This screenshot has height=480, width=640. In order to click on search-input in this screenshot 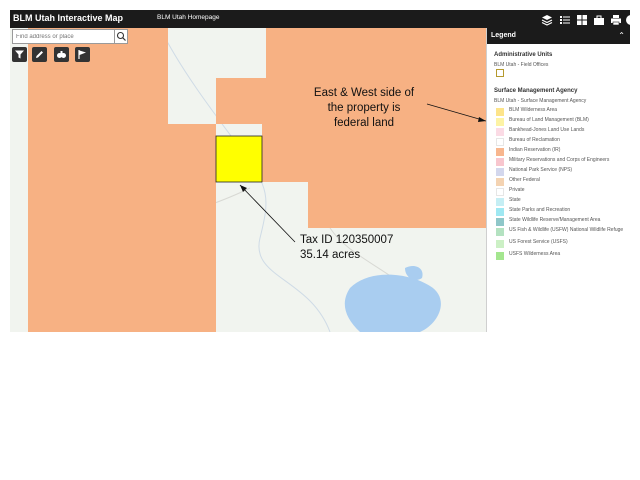, I will do `click(64, 36)`.